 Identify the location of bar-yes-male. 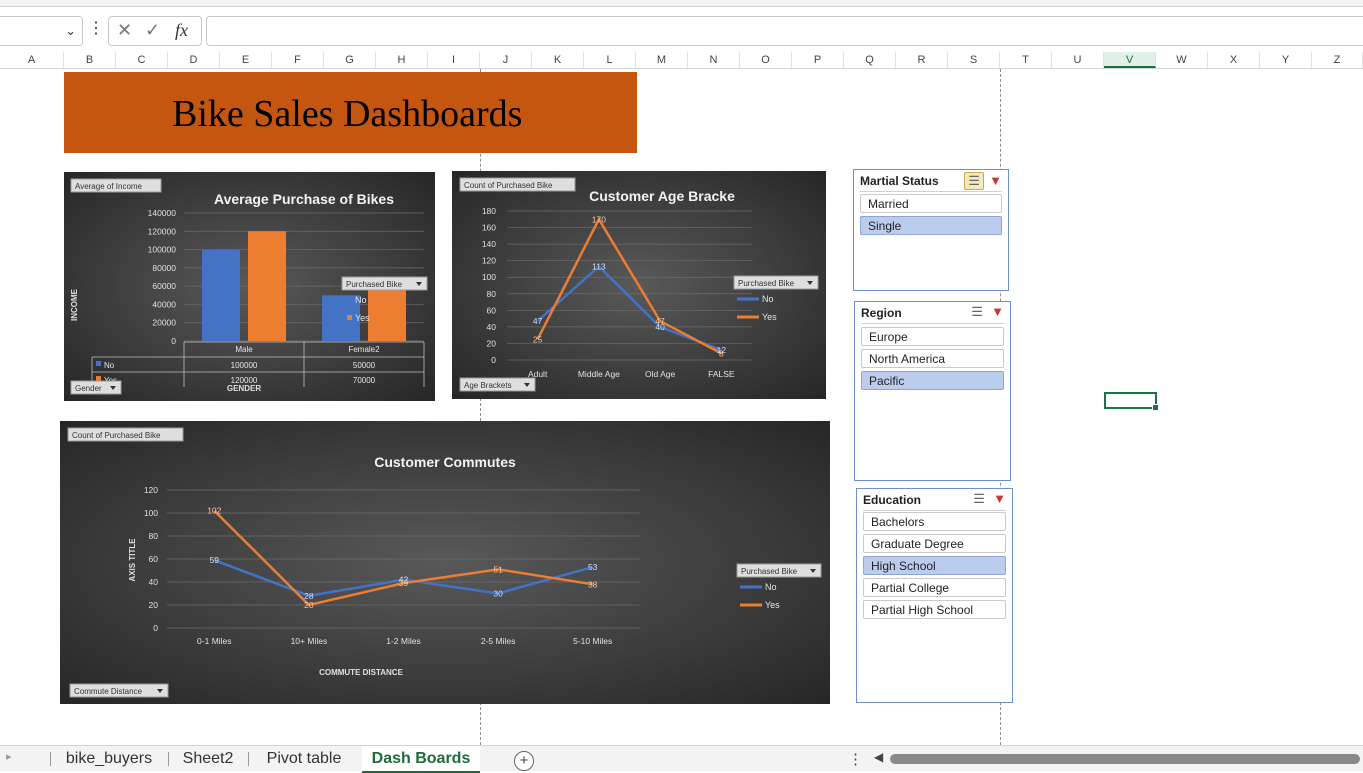
(267, 286).